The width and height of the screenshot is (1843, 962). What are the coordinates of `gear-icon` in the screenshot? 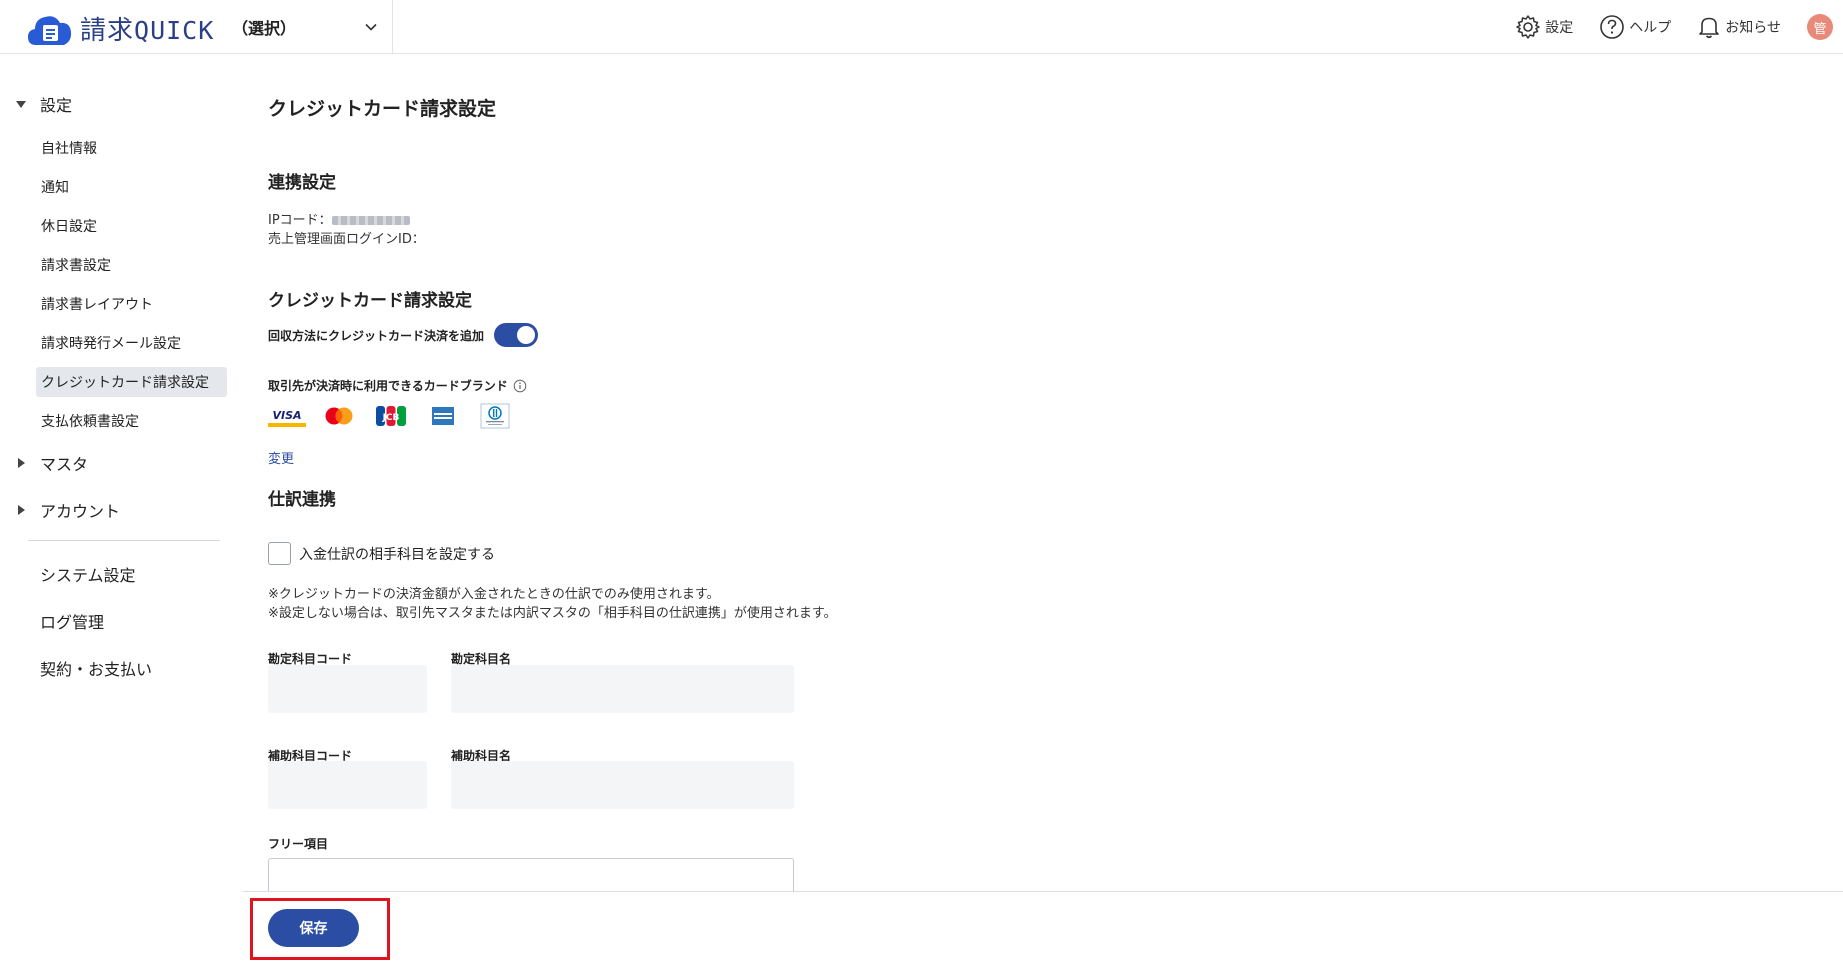 It's located at (1528, 27).